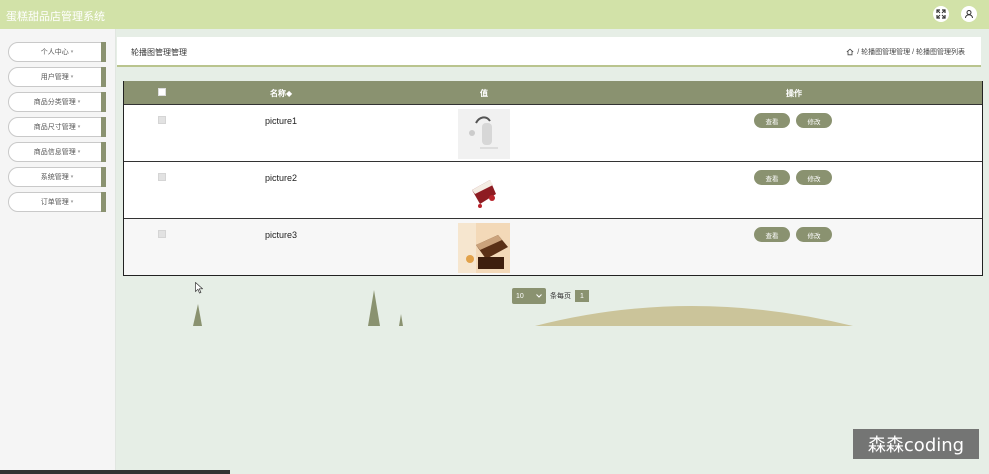 The image size is (989, 474). I want to click on column-header-actions: 操作, so click(794, 93).